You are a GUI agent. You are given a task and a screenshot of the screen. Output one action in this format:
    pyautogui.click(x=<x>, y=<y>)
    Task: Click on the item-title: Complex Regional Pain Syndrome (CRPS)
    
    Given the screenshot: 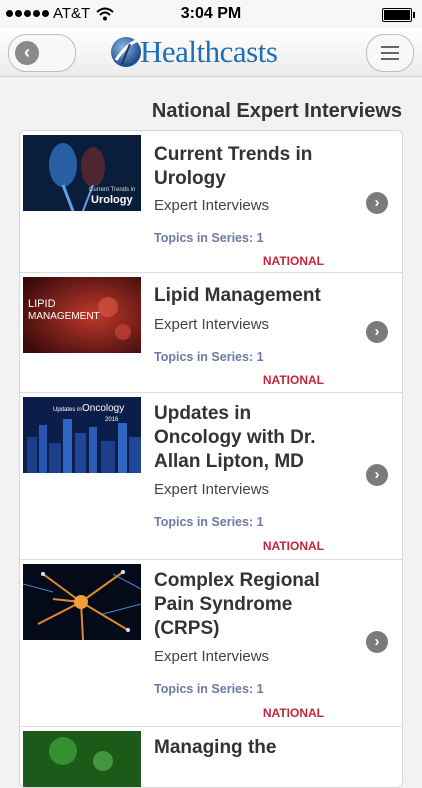 What is the action you would take?
    pyautogui.click(x=237, y=604)
    